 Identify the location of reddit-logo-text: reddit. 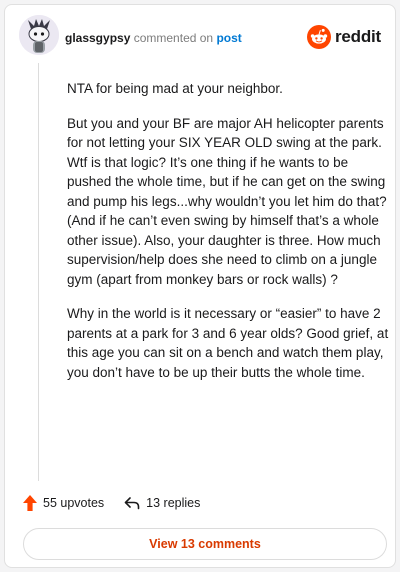
(357, 36).